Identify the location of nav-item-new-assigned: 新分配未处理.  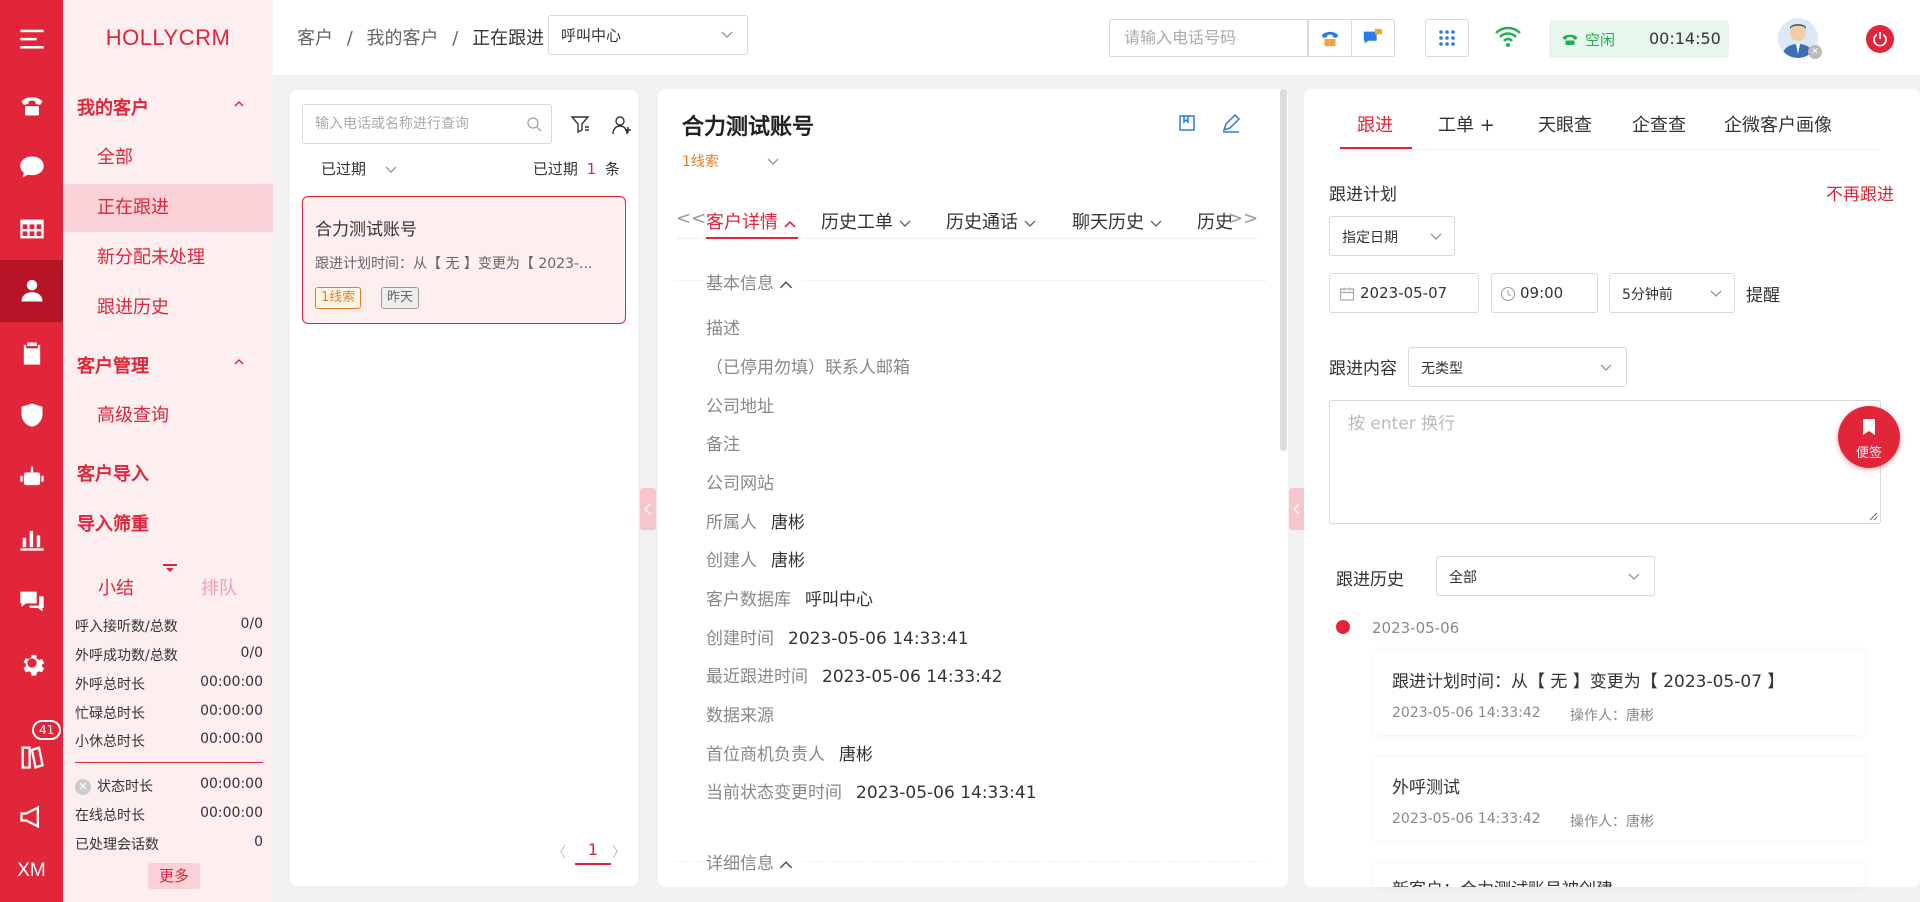
(168, 258).